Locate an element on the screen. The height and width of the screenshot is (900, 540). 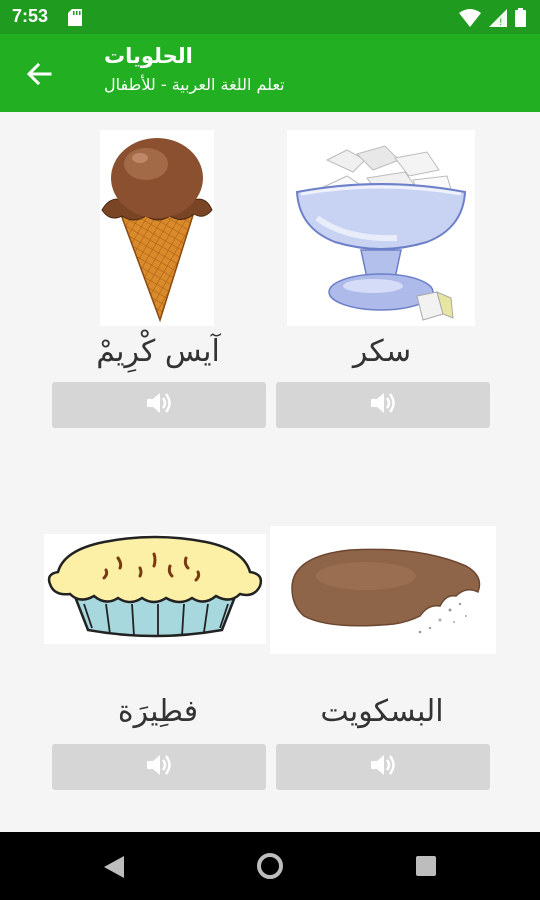
wifi-icon is located at coordinates (470, 19).